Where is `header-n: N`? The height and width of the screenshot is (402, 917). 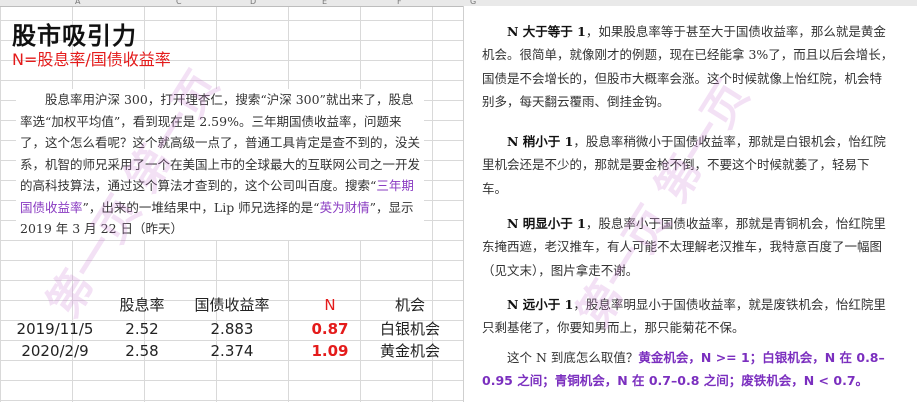 header-n: N is located at coordinates (330, 305).